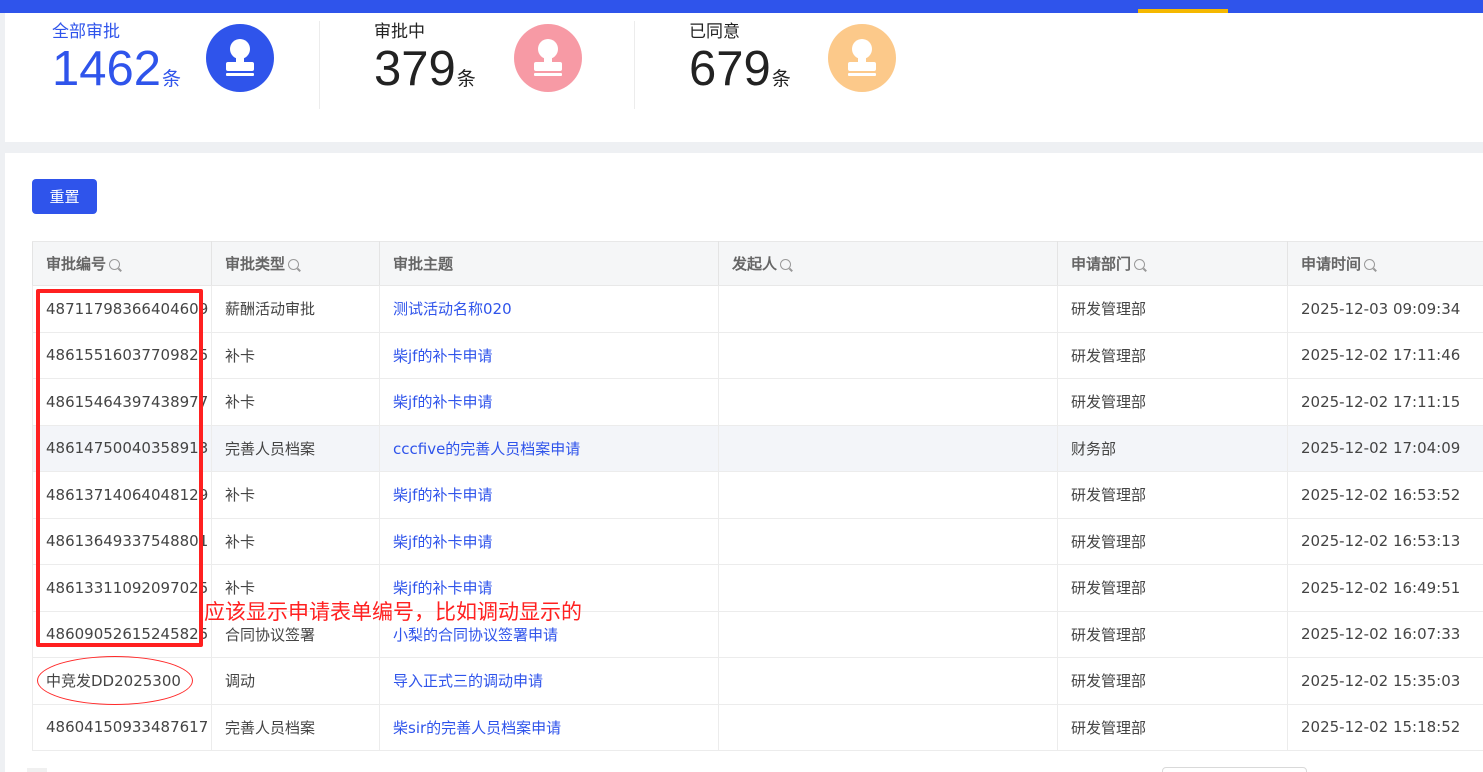 The image size is (1483, 772). Describe the element at coordinates (1385, 541) in the screenshot. I see `cell-time: 2025-12-02 16:53:13` at that location.